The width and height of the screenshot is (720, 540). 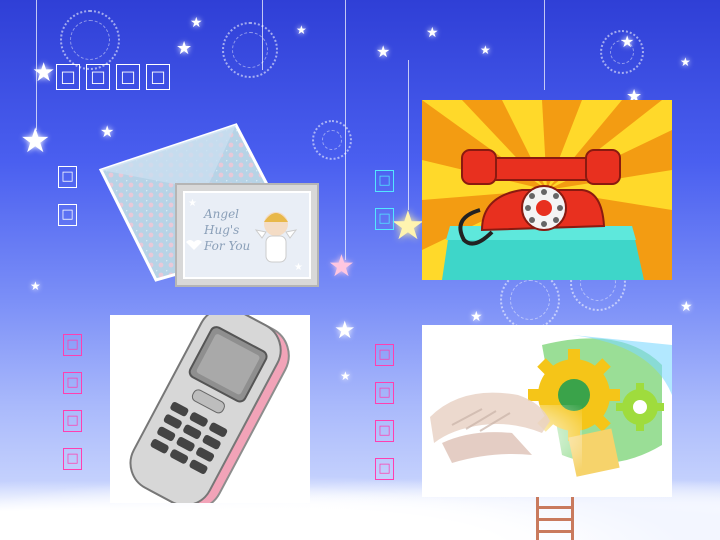 I want to click on telephone-picture, so click(x=547, y=190).